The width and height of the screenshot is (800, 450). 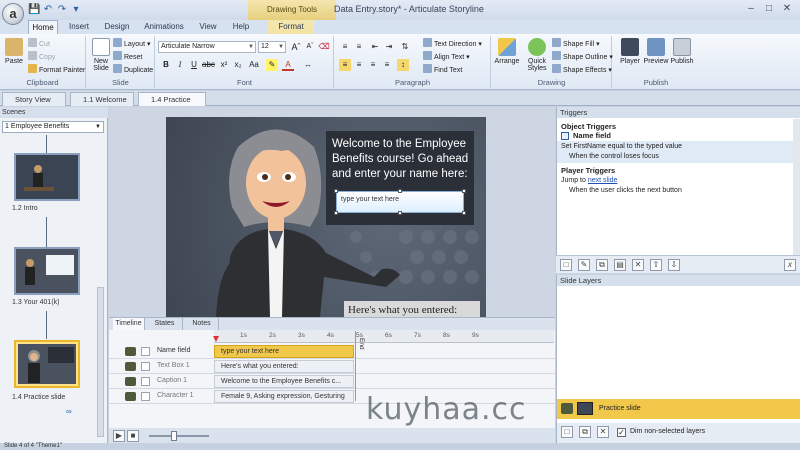 I want to click on entered-text-box: Here's what you entered:, so click(x=412, y=309).